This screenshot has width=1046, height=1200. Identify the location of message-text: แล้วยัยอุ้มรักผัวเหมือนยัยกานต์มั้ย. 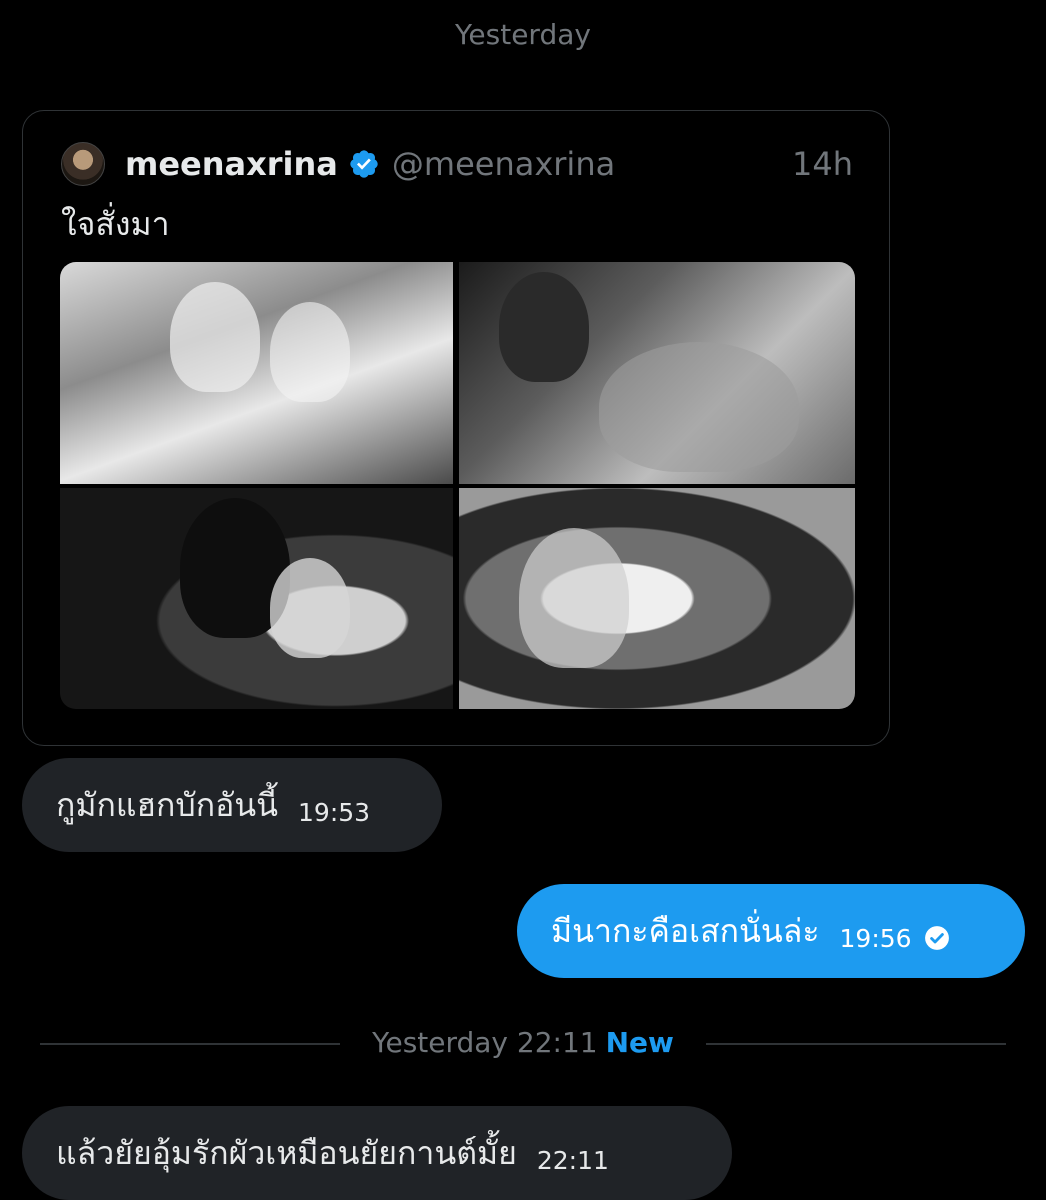
(286, 1152).